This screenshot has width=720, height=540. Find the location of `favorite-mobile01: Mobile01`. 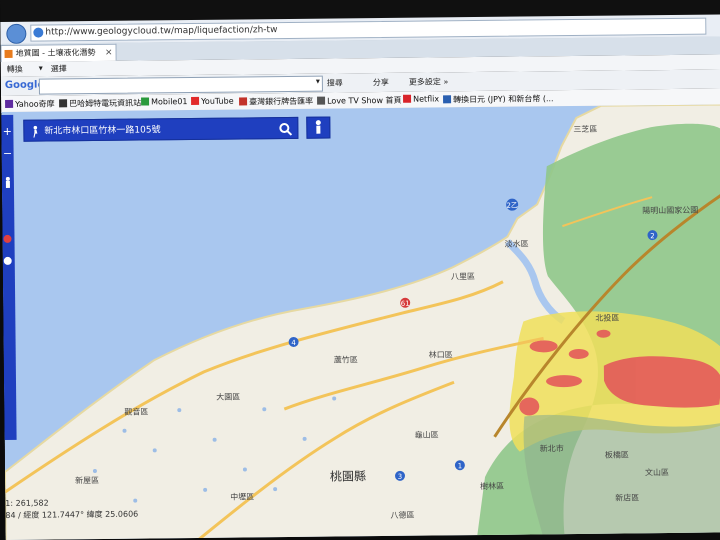

favorite-mobile01: Mobile01 is located at coordinates (164, 101).